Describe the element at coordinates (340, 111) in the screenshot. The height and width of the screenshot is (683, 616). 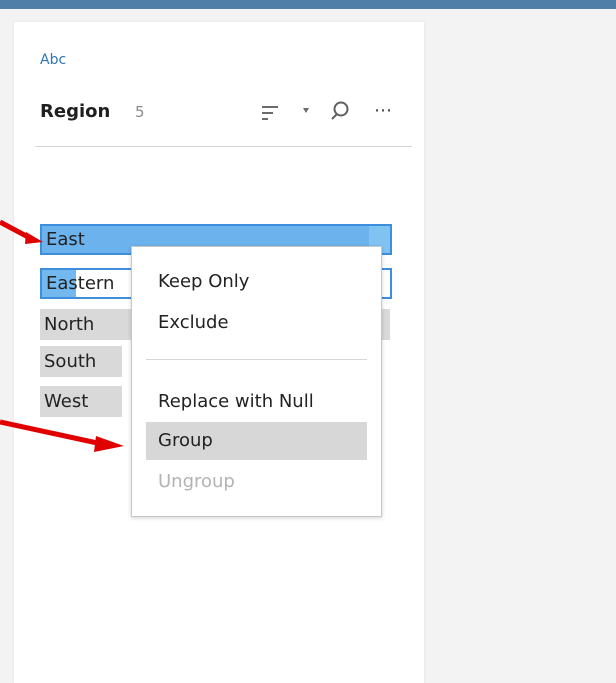
I see `search-icon` at that location.